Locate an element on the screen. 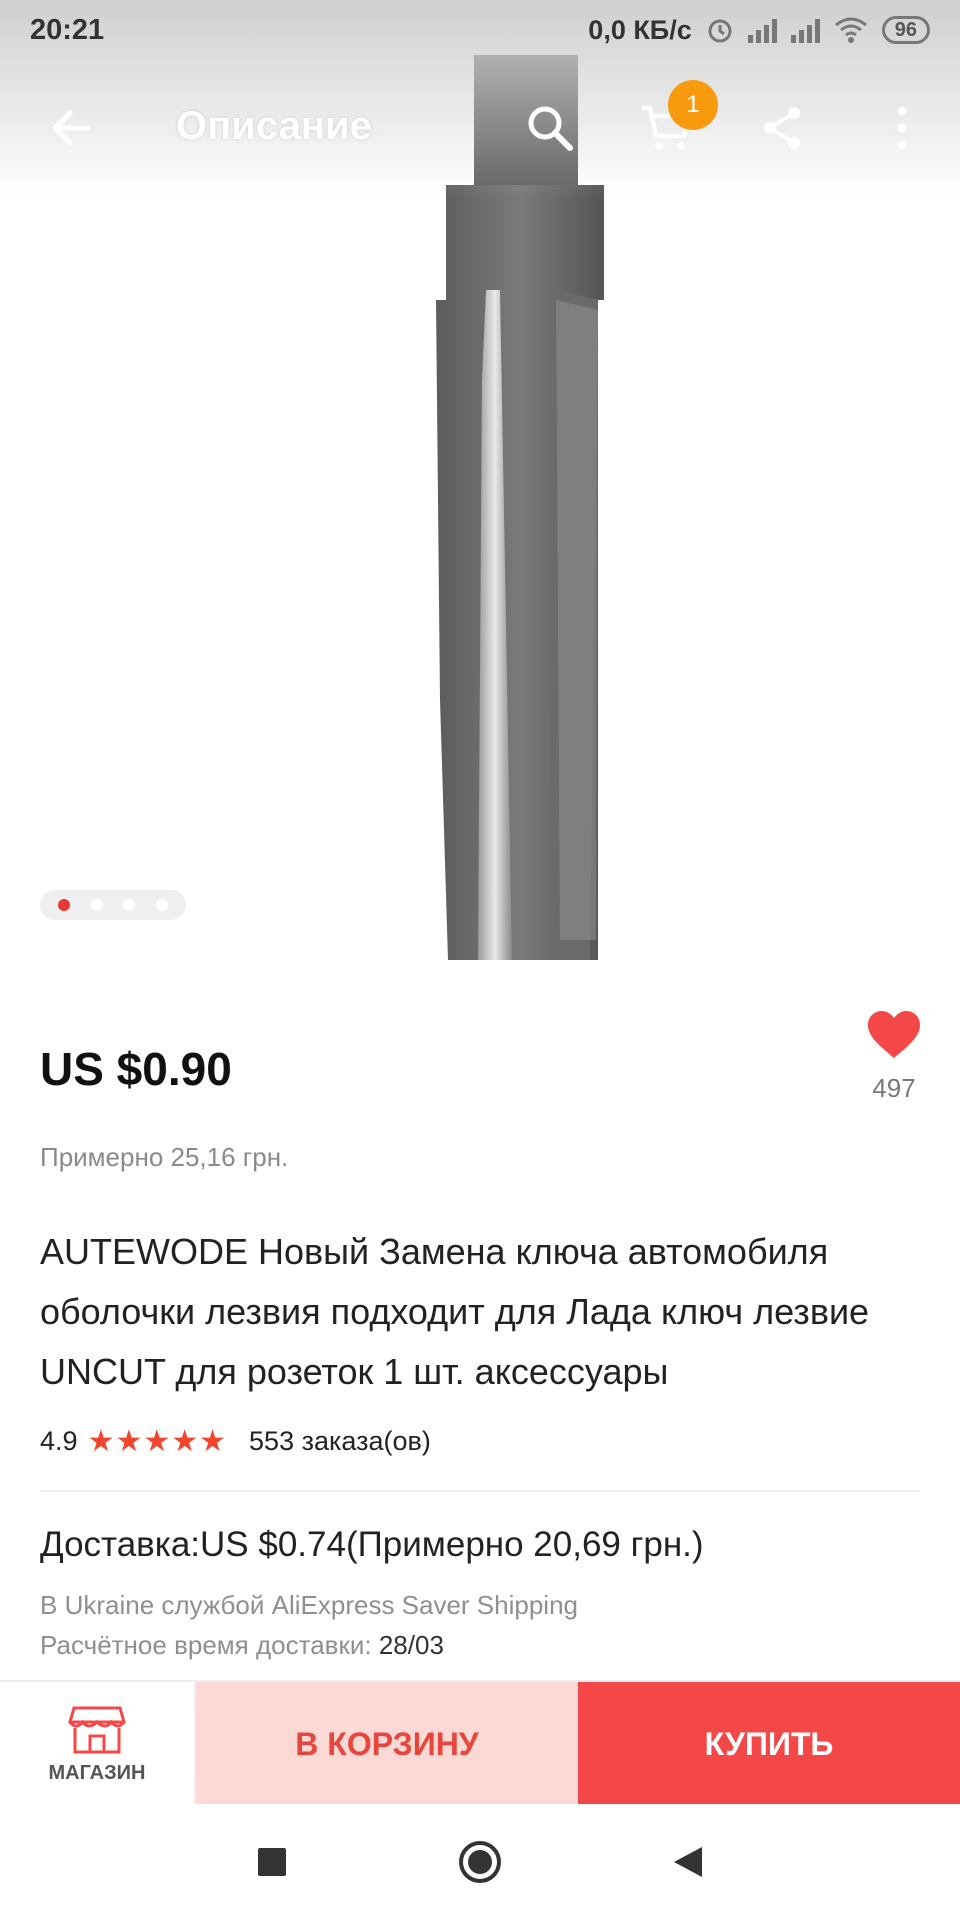 Image resolution: width=960 pixels, height=1920 pixels. cart-count-badge: 1 is located at coordinates (693, 105).